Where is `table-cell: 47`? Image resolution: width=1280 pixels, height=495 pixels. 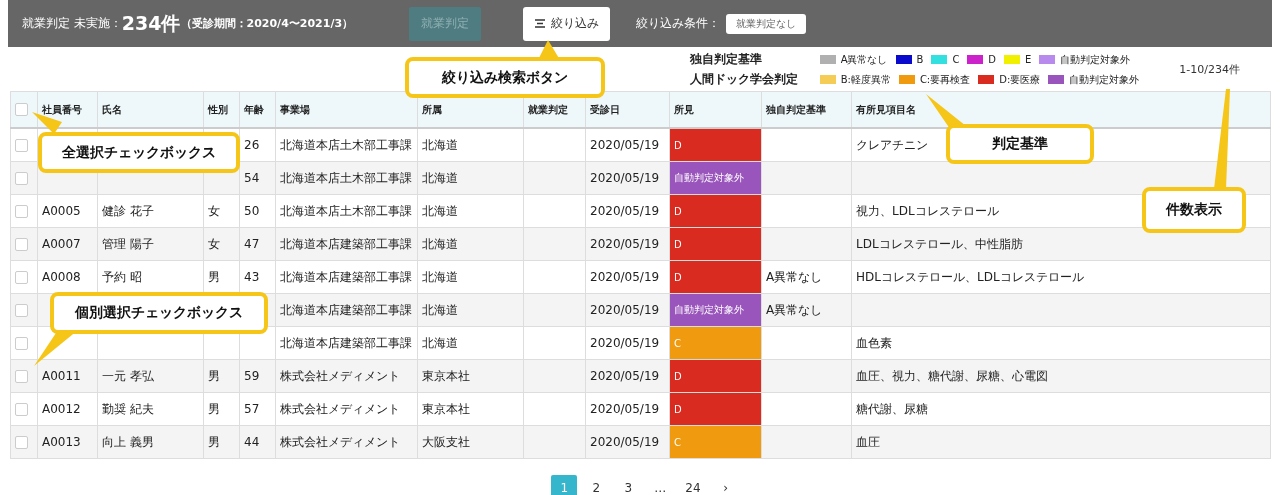
table-cell: 47 is located at coordinates (257, 244).